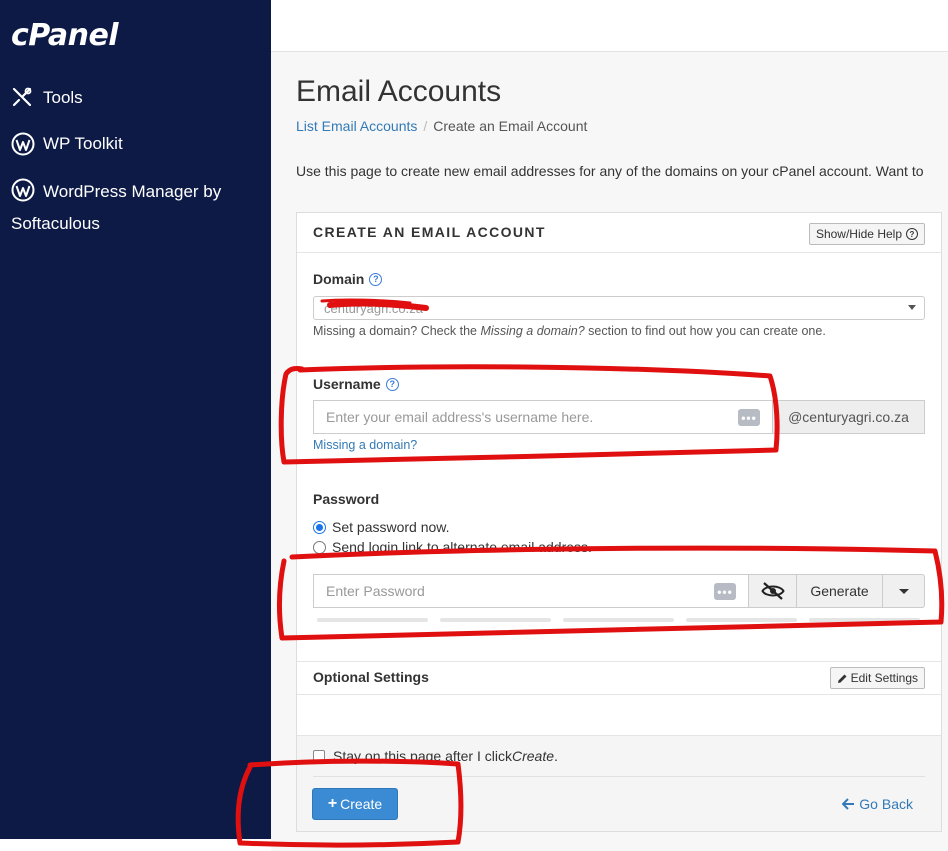  I want to click on stay-on-page-checkbox: Stay on this page after I click Create., so click(435, 756).